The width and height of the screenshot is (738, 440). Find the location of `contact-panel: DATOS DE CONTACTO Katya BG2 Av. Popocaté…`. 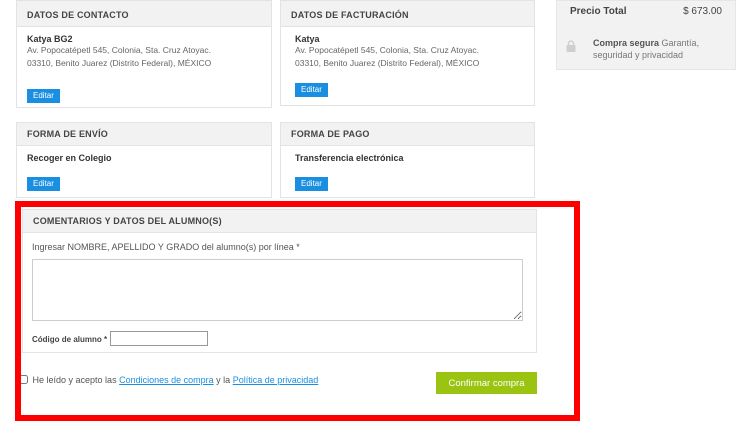

contact-panel: DATOS DE CONTACTO Katya BG2 Av. Popocaté… is located at coordinates (144, 54).